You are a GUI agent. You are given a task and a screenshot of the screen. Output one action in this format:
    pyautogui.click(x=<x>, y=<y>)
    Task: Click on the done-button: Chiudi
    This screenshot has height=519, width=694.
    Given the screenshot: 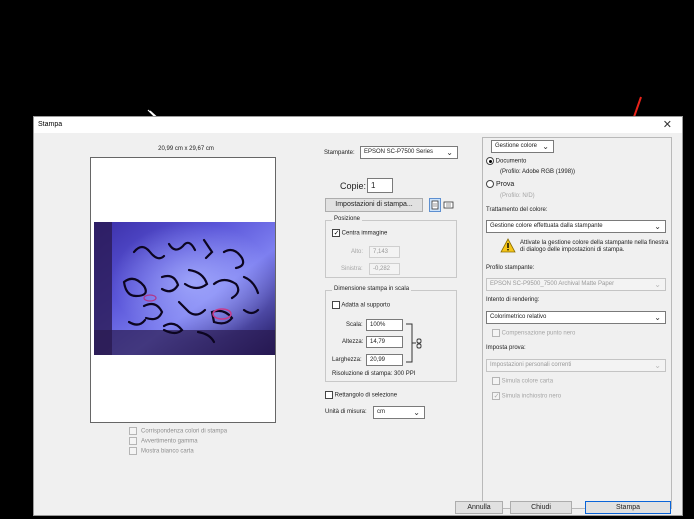 What is the action you would take?
    pyautogui.click(x=541, y=507)
    